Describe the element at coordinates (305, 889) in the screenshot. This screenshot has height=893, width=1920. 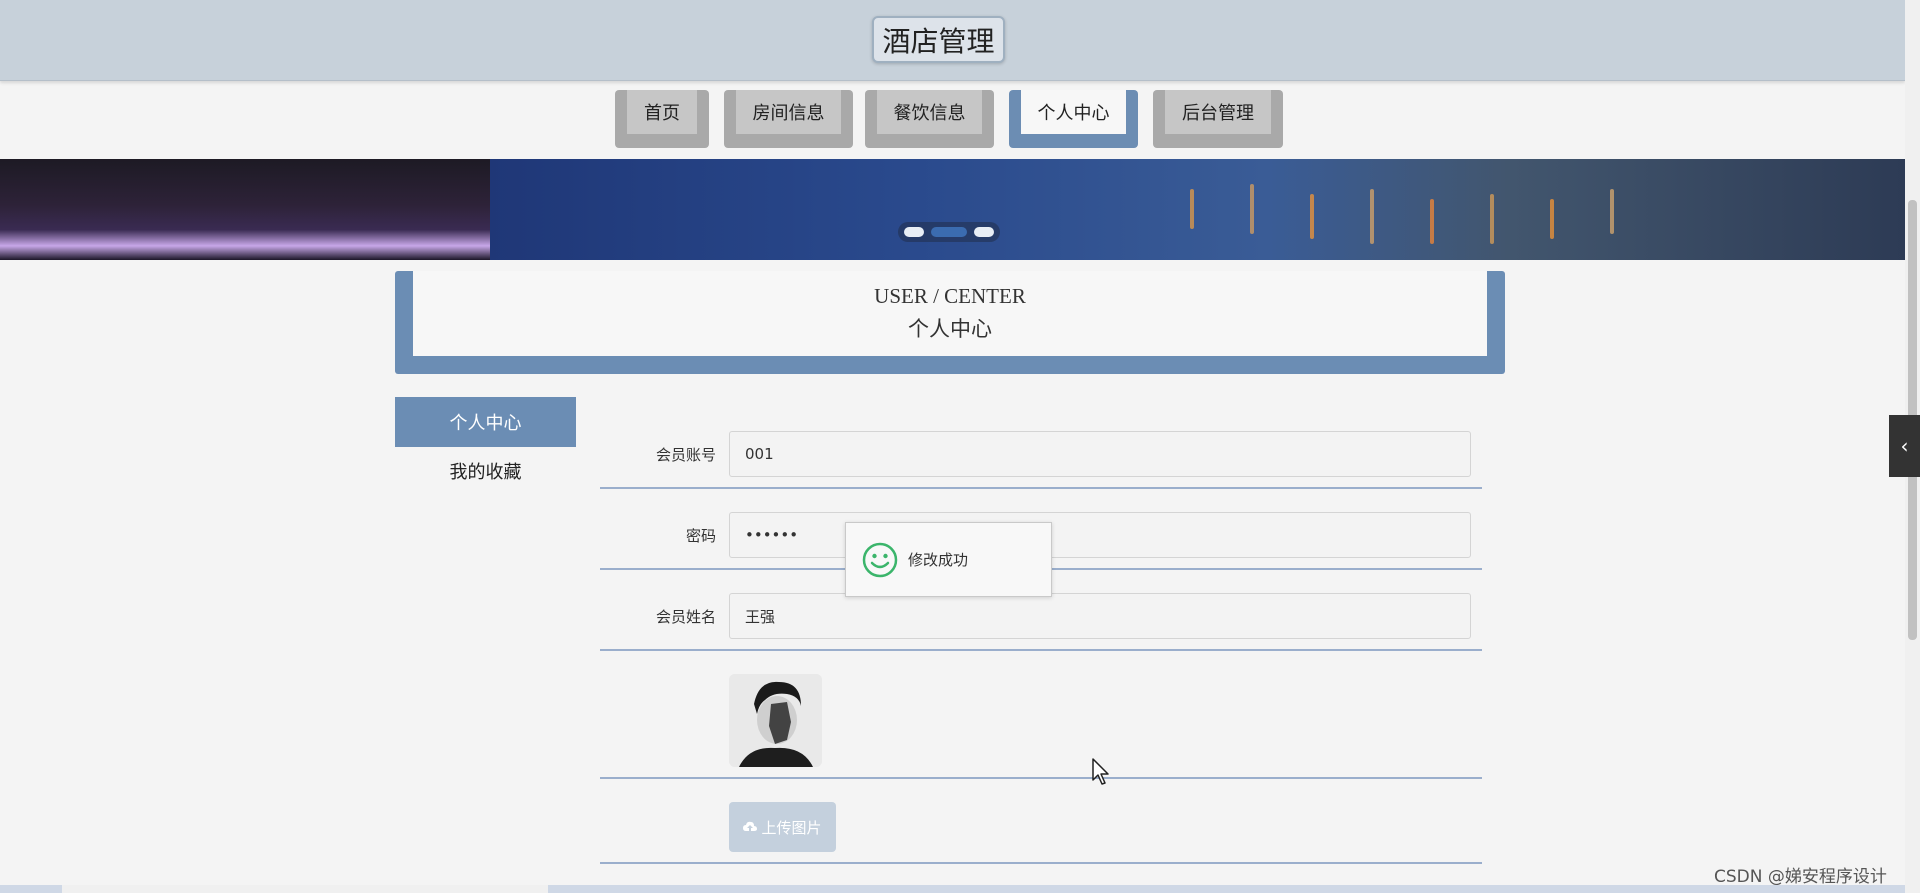
I see `horizontal-scrollbar` at that location.